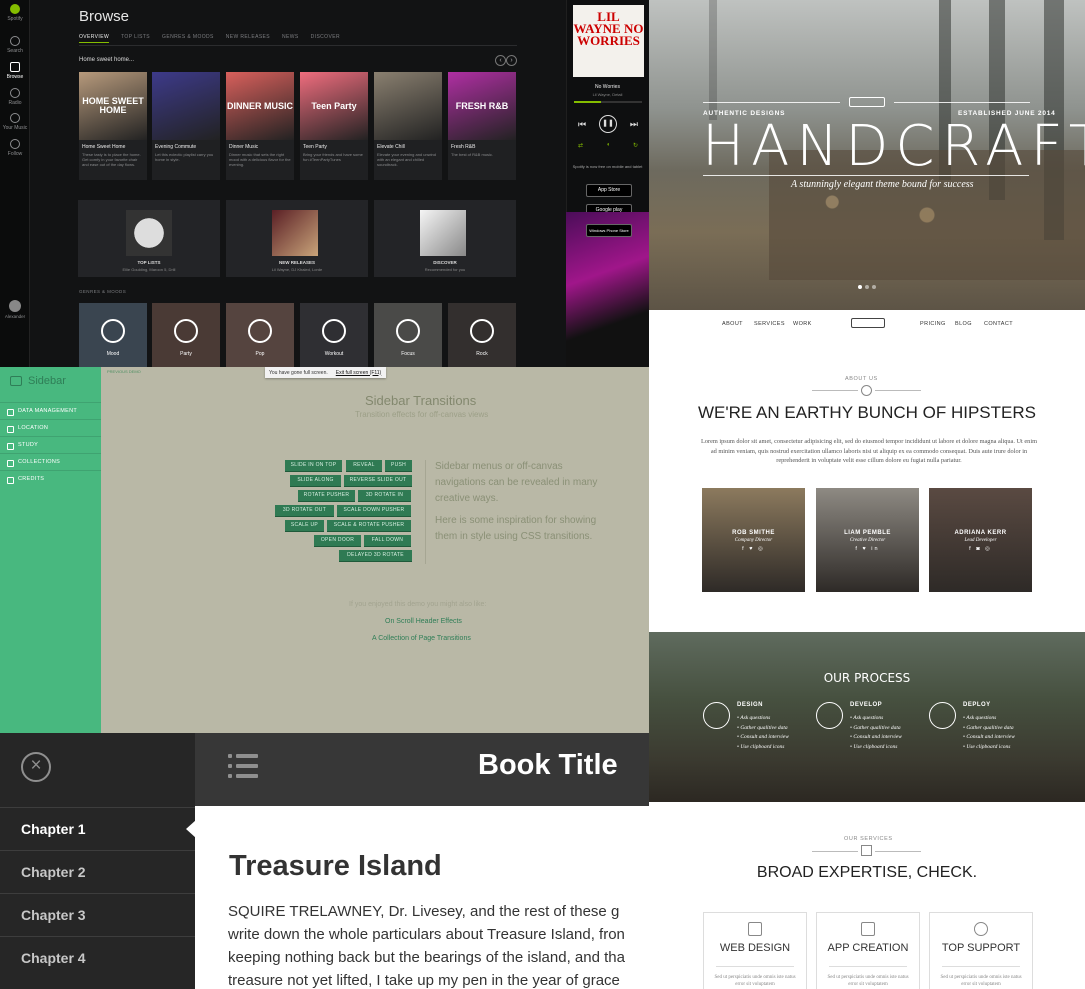 The width and height of the screenshot is (1085, 989). I want to click on next-arrow-button: ›, so click(511, 60).